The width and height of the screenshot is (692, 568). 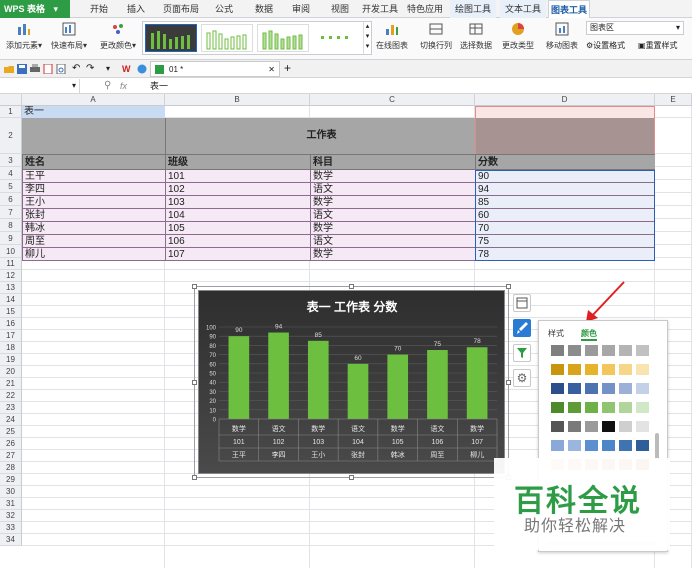 I want to click on row-header-12: 12, so click(x=11, y=276).